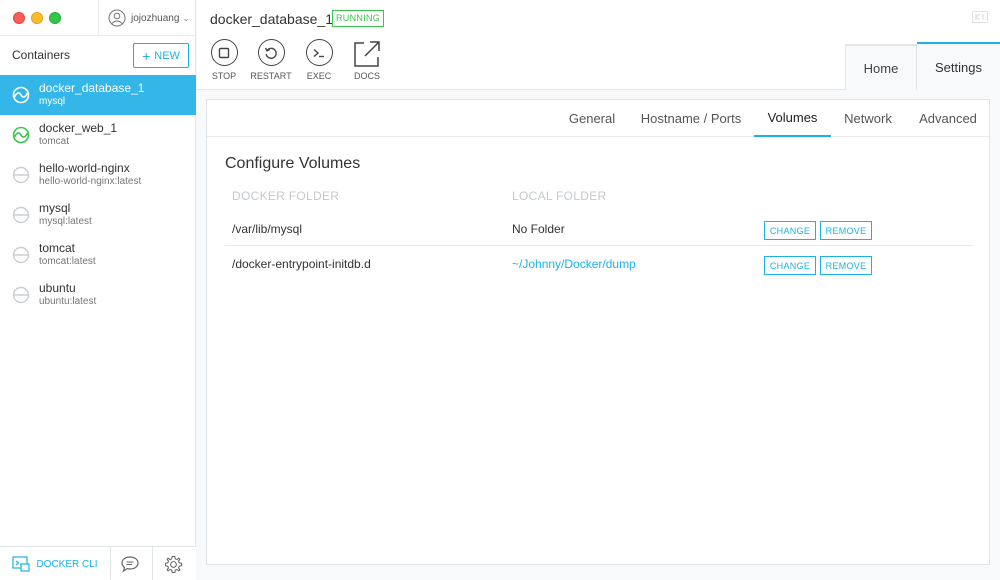 The height and width of the screenshot is (580, 1000). I want to click on docker-cli-button: DOCKER CLI, so click(55, 563).